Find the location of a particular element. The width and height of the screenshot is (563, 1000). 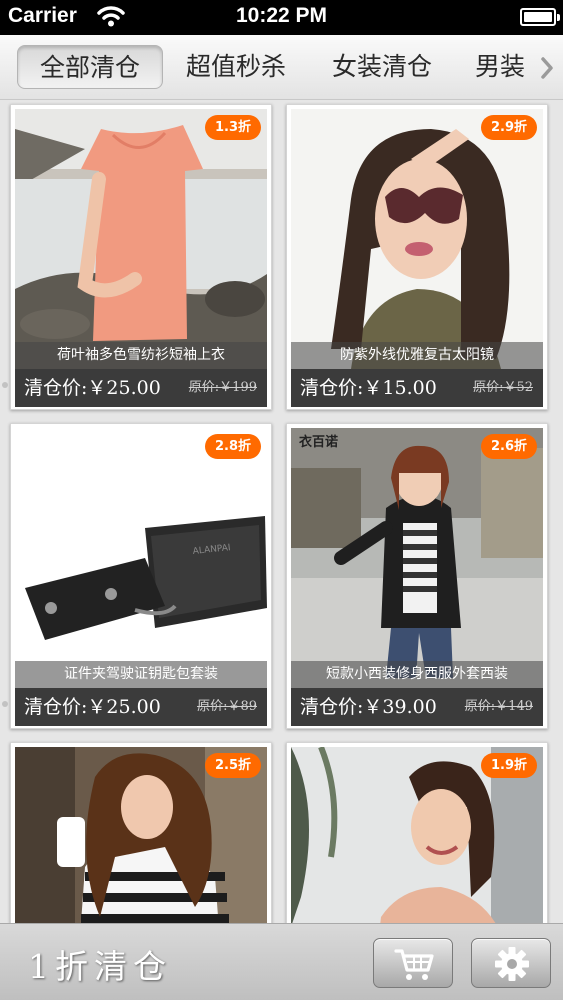

clearance-price: 清仓价:￥15.00 is located at coordinates (368, 388).